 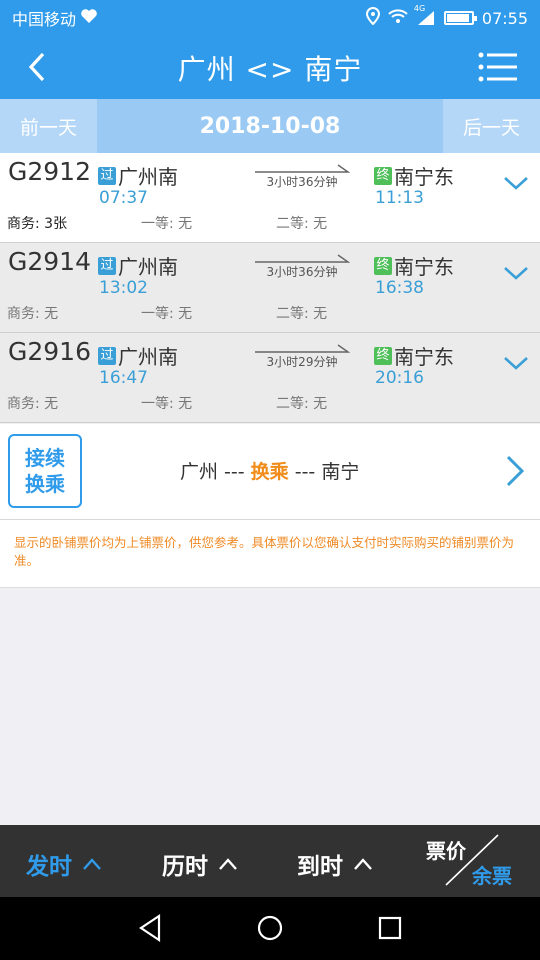 I want to click on sort-duration-label: 历时, so click(x=185, y=867).